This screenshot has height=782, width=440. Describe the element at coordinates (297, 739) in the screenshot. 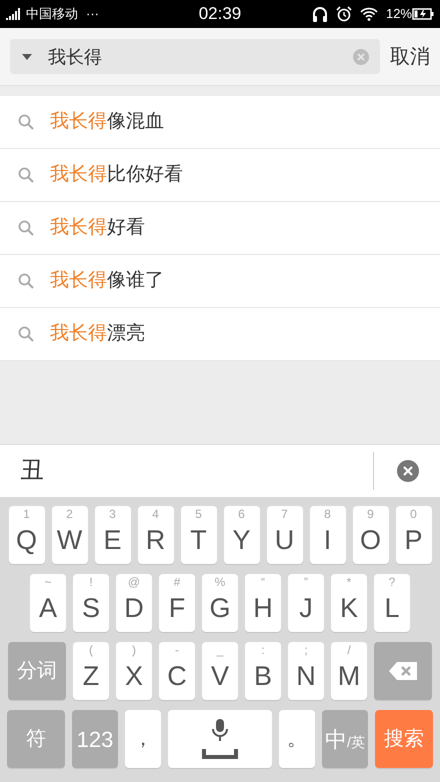

I see `punctuation-key: 。` at that location.